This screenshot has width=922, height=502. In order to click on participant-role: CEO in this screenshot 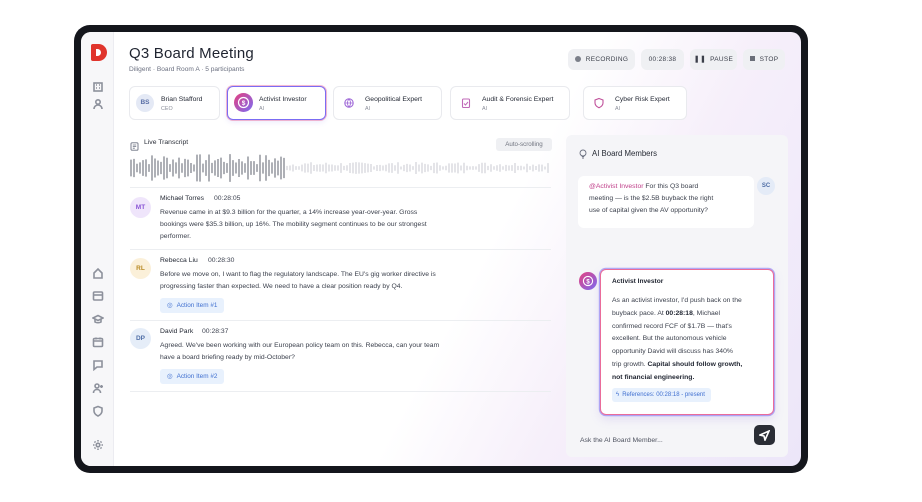, I will do `click(167, 109)`.